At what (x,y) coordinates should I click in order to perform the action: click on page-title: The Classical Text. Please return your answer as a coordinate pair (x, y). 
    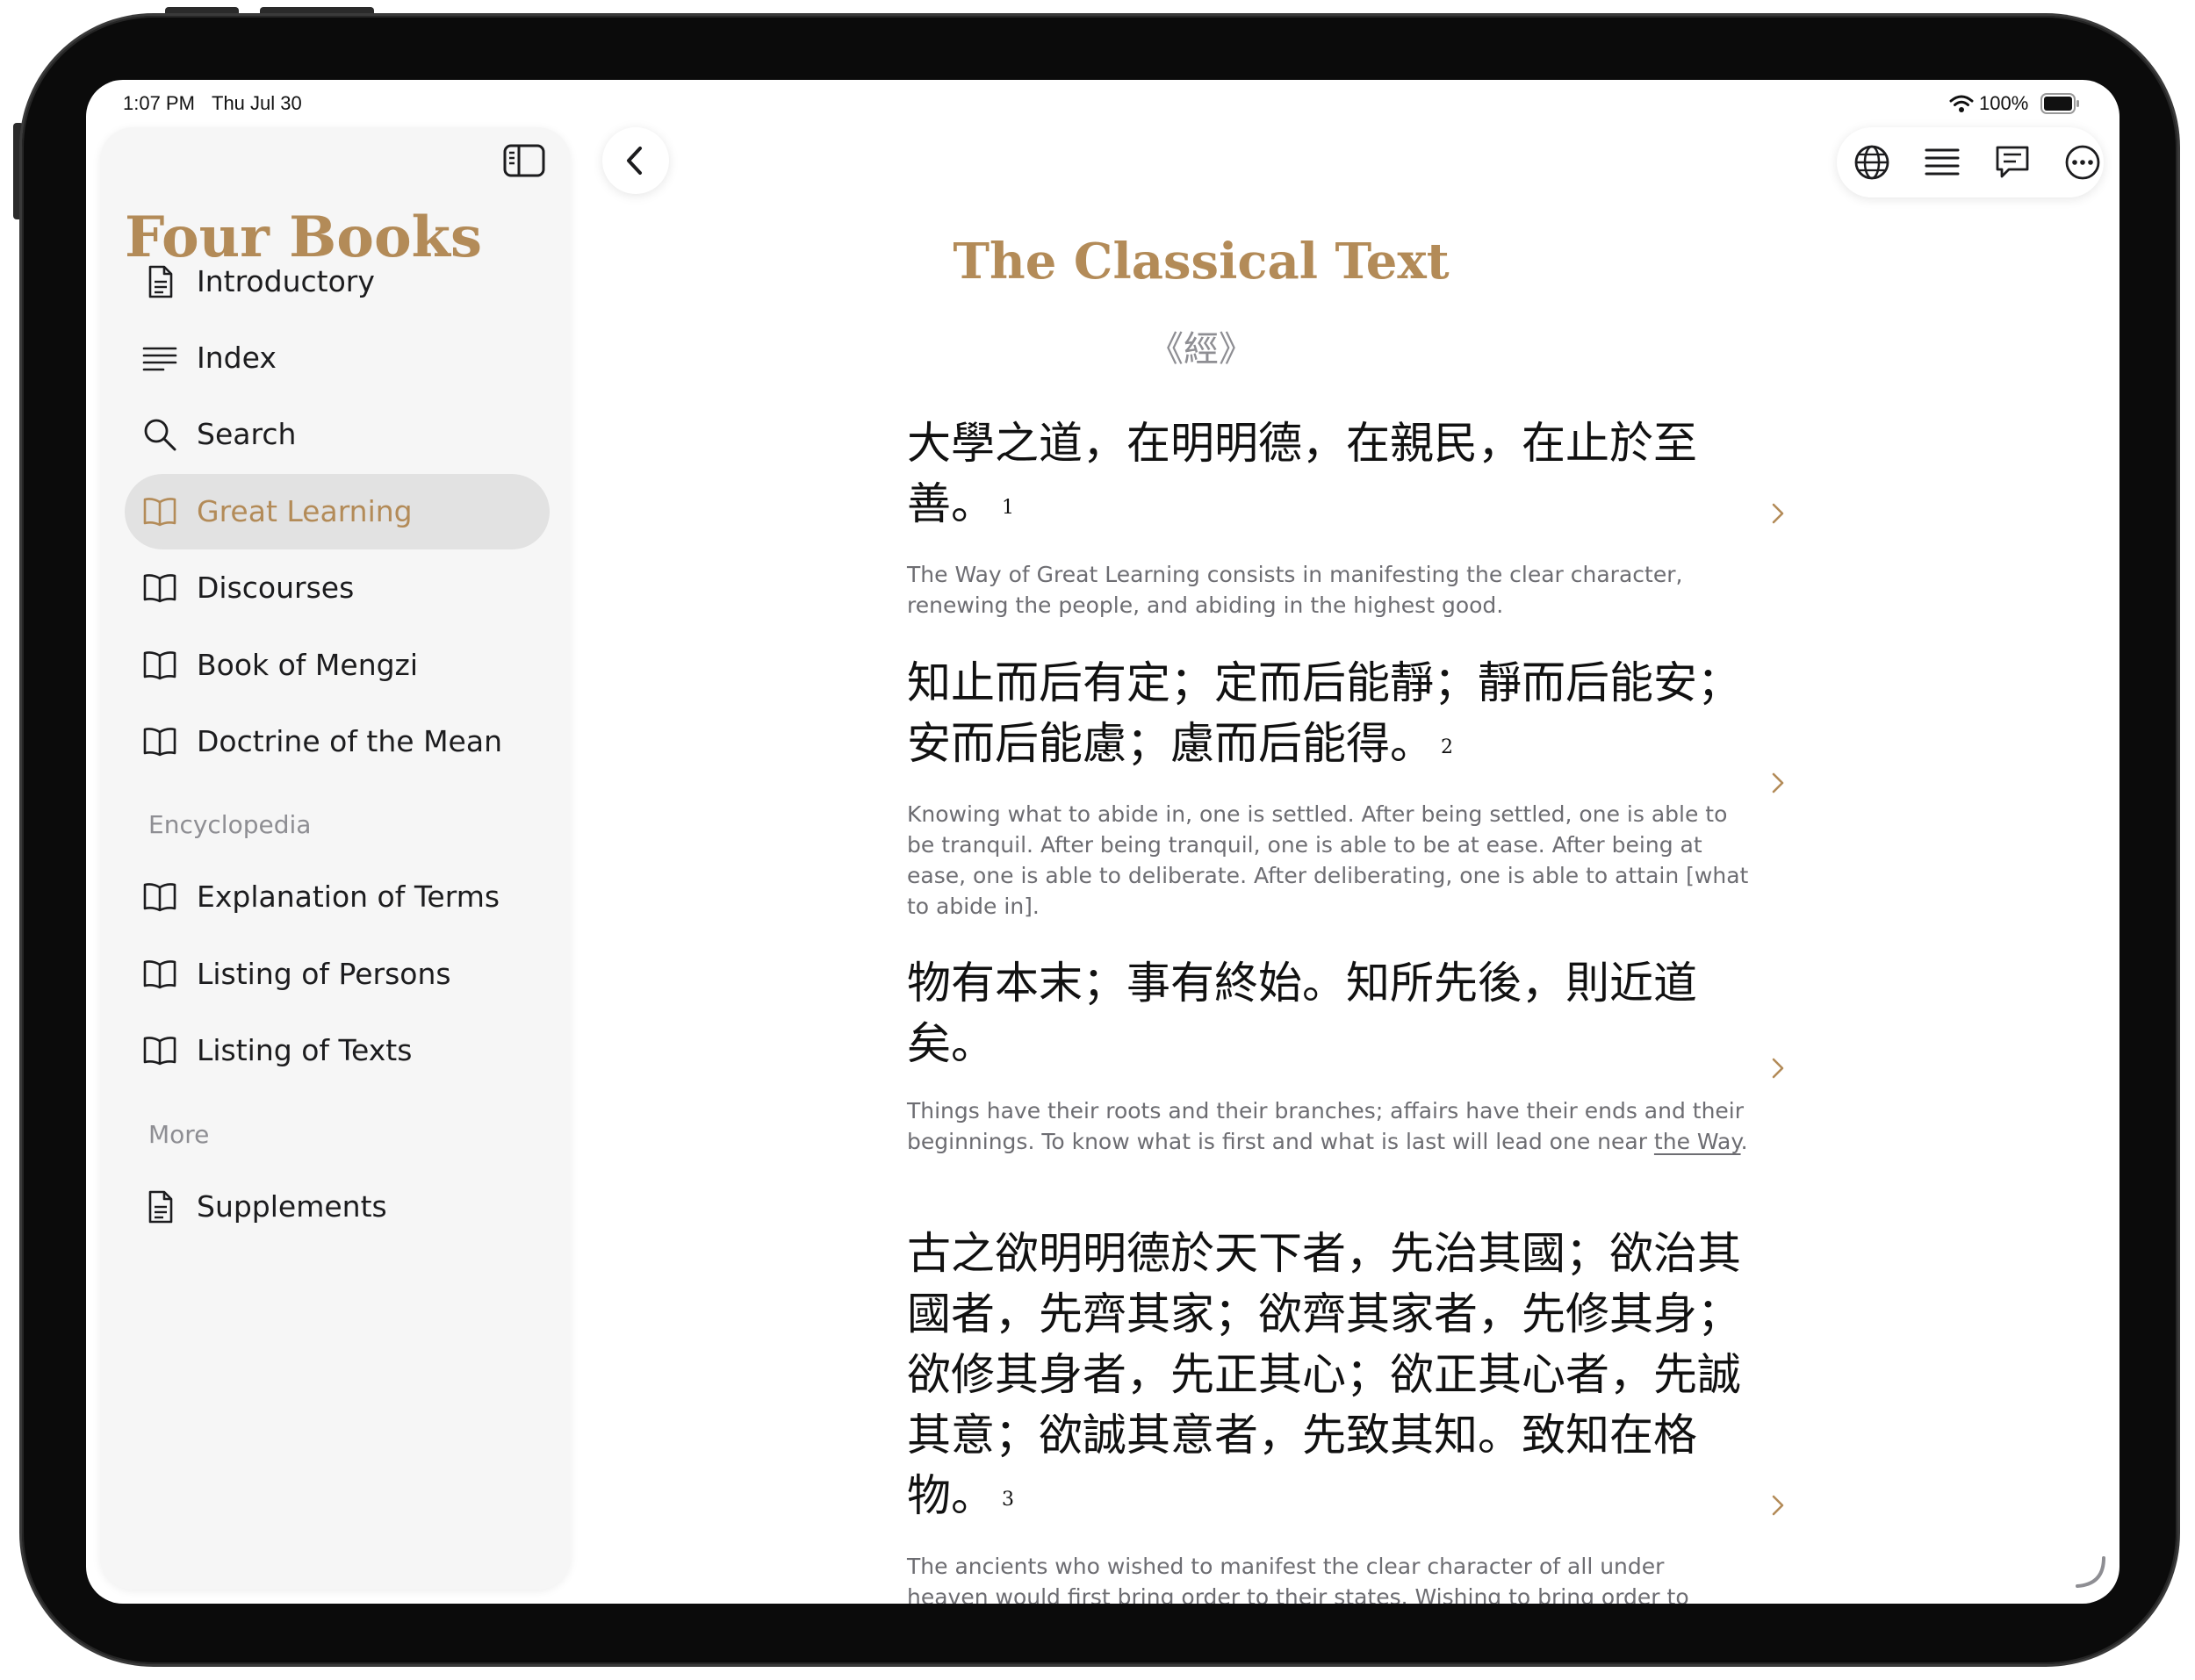
    Looking at the image, I should click on (1201, 262).